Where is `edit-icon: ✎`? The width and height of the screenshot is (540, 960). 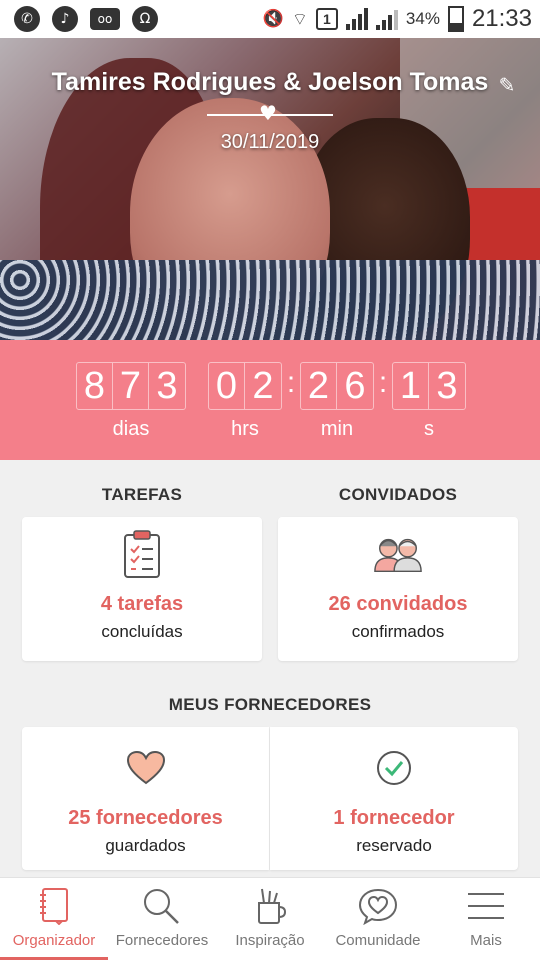
edit-icon: ✎ is located at coordinates (507, 85).